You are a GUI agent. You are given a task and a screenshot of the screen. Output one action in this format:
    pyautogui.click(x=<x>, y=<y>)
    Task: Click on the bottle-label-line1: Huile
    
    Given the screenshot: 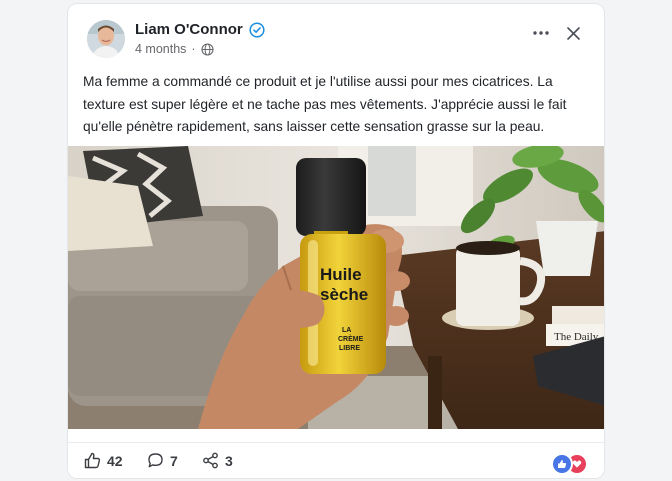 What is the action you would take?
    pyautogui.click(x=341, y=274)
    